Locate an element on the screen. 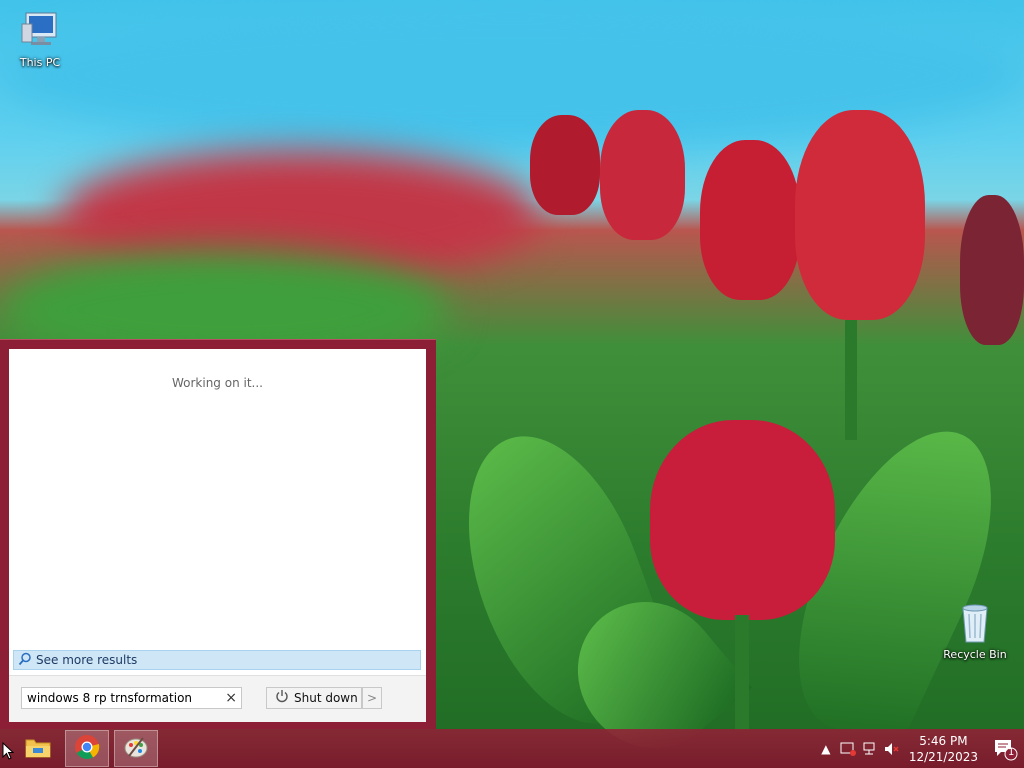 The height and width of the screenshot is (768, 1024). desktop-icon-label: Recycle Bin is located at coordinates (975, 654).